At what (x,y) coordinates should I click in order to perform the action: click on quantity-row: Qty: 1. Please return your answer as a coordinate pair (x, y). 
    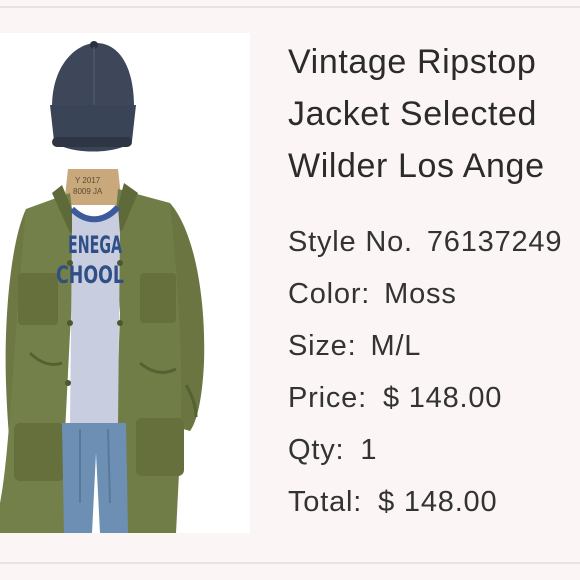
    Looking at the image, I should click on (434, 450).